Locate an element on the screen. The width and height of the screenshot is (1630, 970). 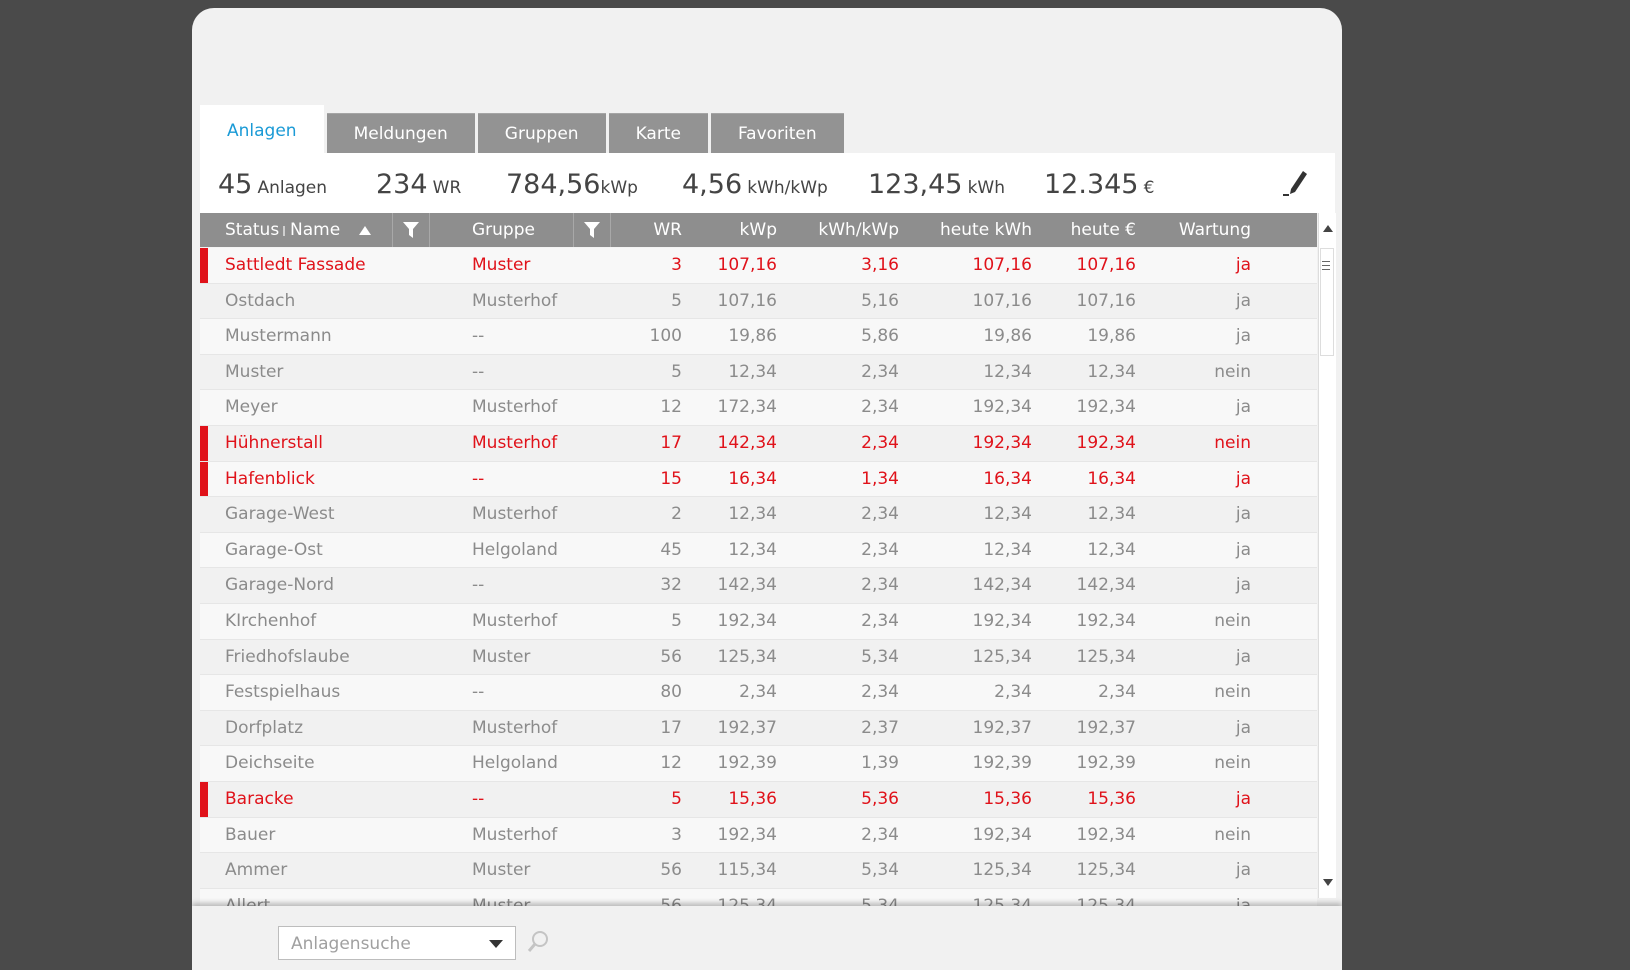
cell-kwhkwp: 5,36 is located at coordinates (880, 798).